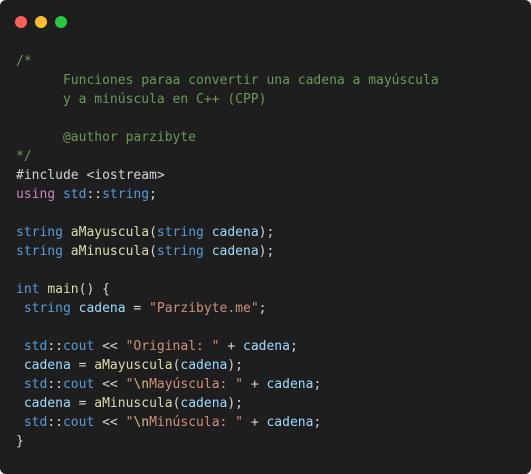 This screenshot has width=531, height=474. Describe the element at coordinates (24, 156) in the screenshot. I see `code-token-comment: */` at that location.